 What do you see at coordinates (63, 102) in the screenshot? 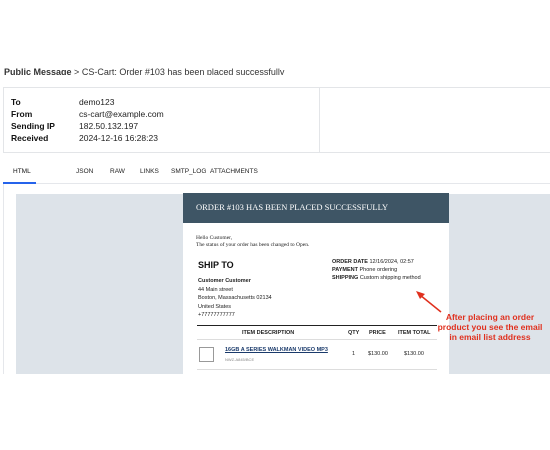
I see `info-row-to: To demo123` at bounding box center [63, 102].